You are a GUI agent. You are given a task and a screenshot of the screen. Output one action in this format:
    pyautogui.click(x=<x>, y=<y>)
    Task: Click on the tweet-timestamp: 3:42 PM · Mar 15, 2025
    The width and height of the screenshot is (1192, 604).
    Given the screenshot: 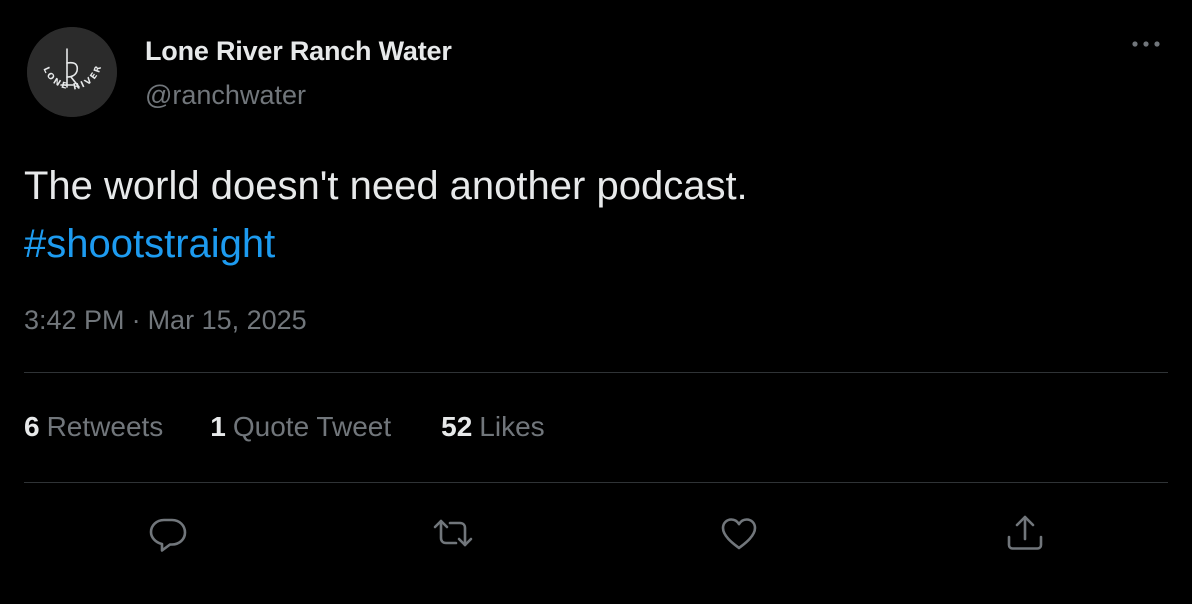 What is the action you would take?
    pyautogui.click(x=165, y=320)
    